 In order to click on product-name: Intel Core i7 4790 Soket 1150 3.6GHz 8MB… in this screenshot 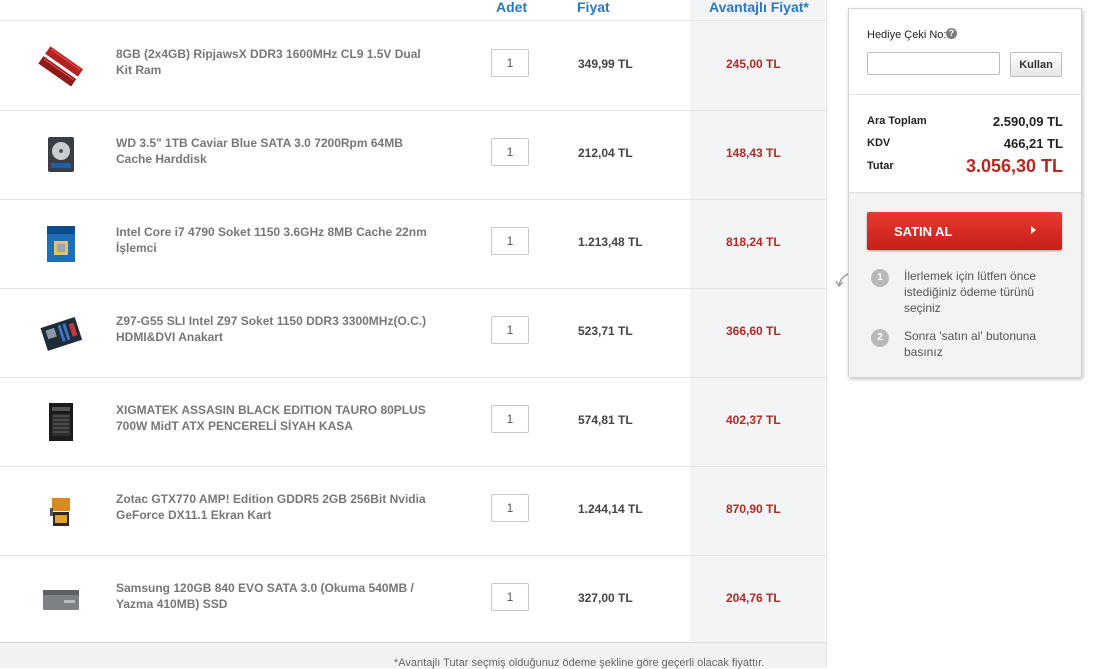, I will do `click(276, 240)`.